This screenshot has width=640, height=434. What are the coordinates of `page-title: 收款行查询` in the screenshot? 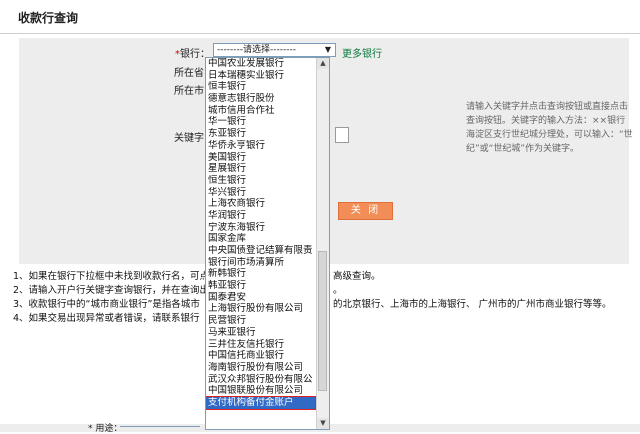 It's located at (48, 18).